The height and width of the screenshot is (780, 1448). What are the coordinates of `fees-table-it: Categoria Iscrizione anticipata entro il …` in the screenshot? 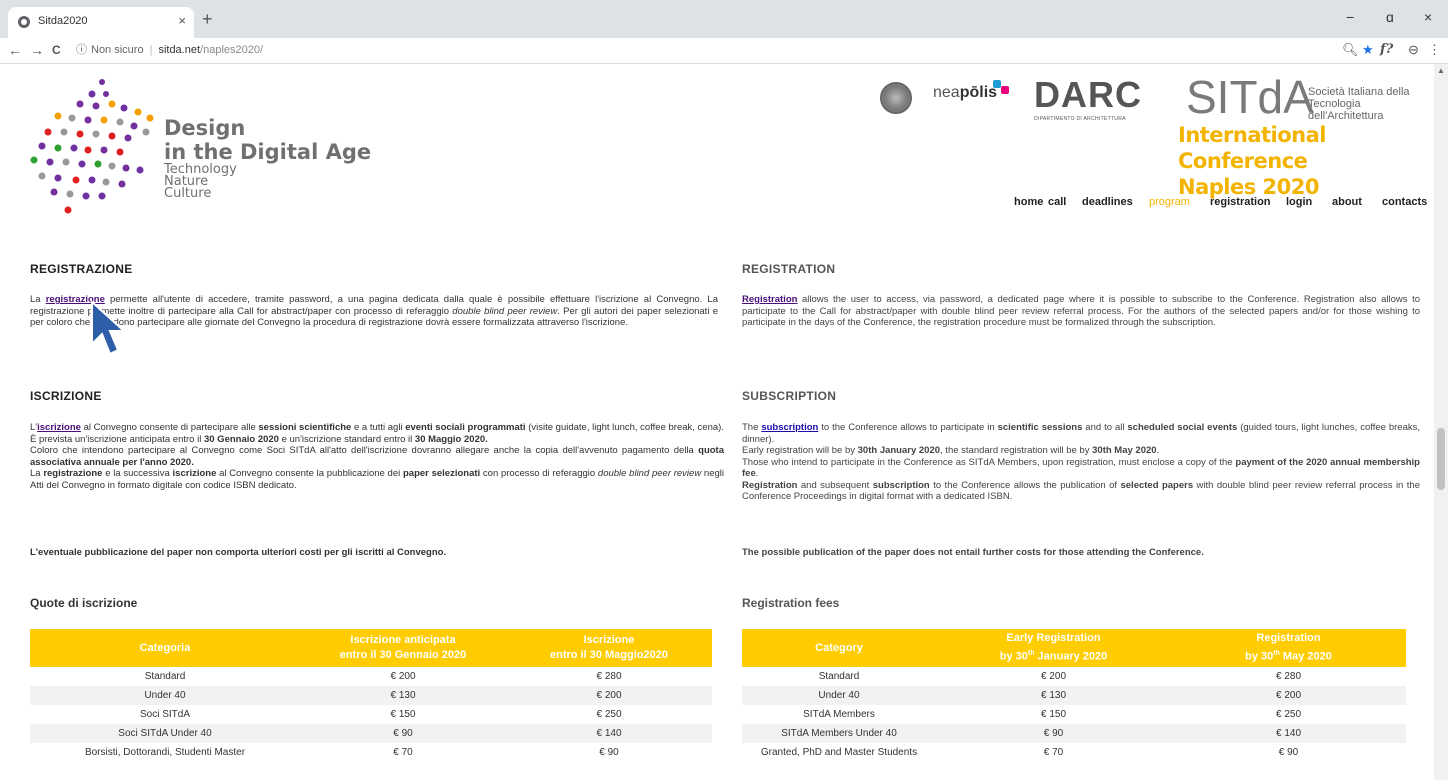 It's located at (371, 695).